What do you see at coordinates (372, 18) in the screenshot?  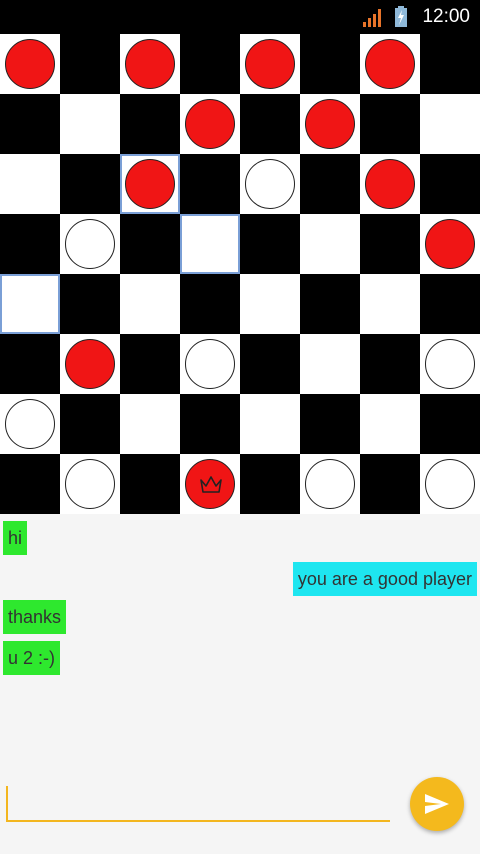 I see `signal-icon` at bounding box center [372, 18].